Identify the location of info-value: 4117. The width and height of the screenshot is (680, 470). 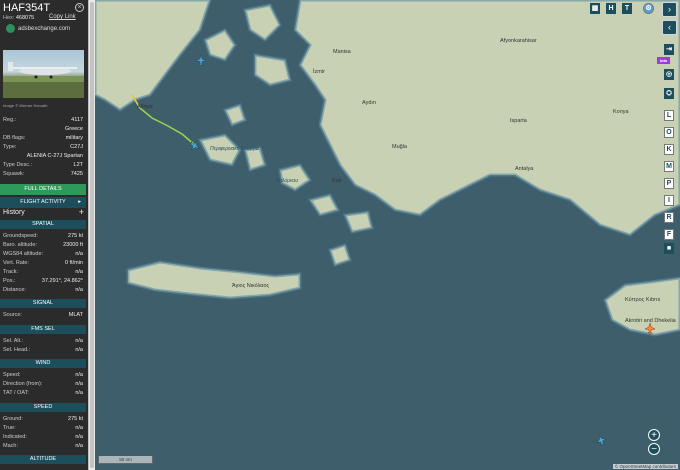
(77, 120).